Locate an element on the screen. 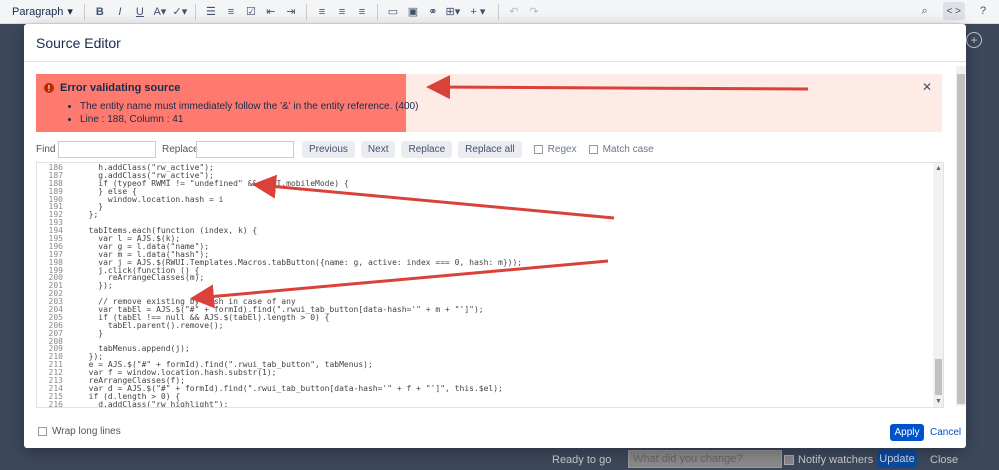 The height and width of the screenshot is (470, 999). more-formatting-icon: ✓▾ is located at coordinates (180, 12).